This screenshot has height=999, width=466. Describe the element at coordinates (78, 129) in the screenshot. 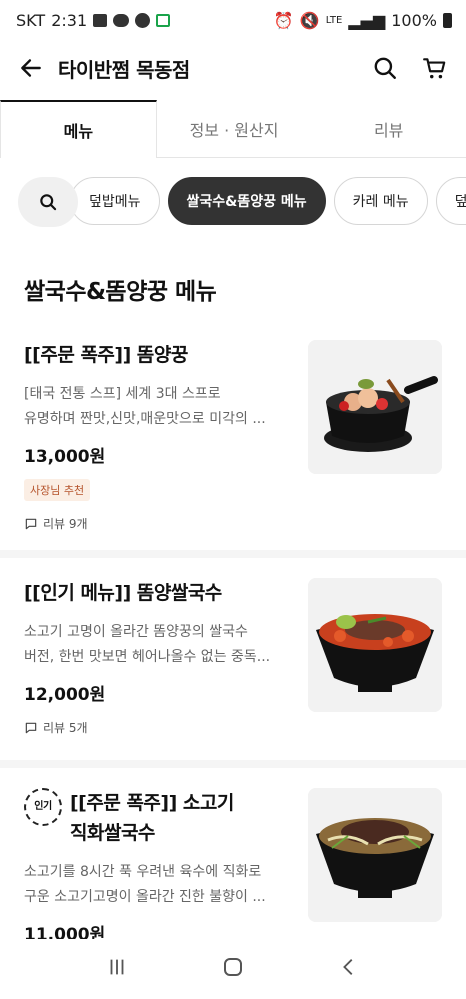

I see `tab-menu: 메뉴` at that location.